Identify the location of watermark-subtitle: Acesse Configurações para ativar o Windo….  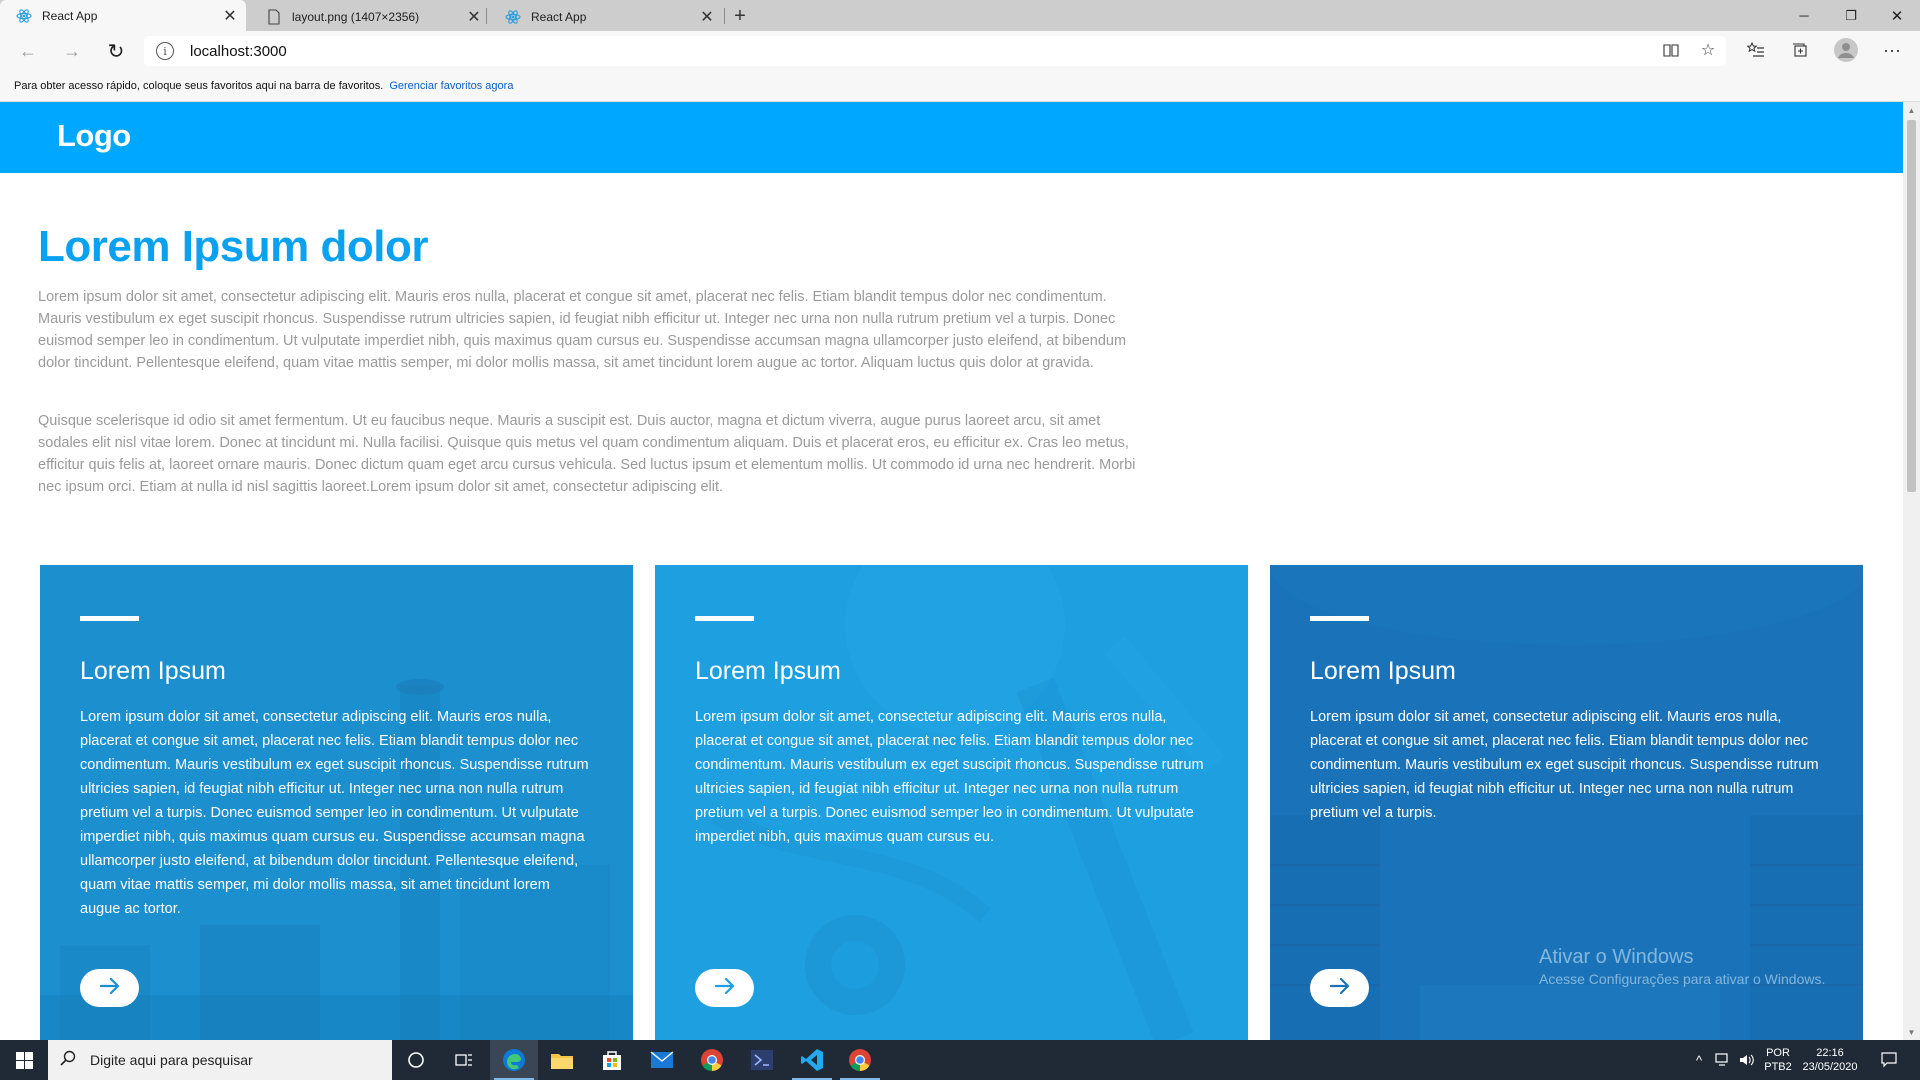
(1682, 979).